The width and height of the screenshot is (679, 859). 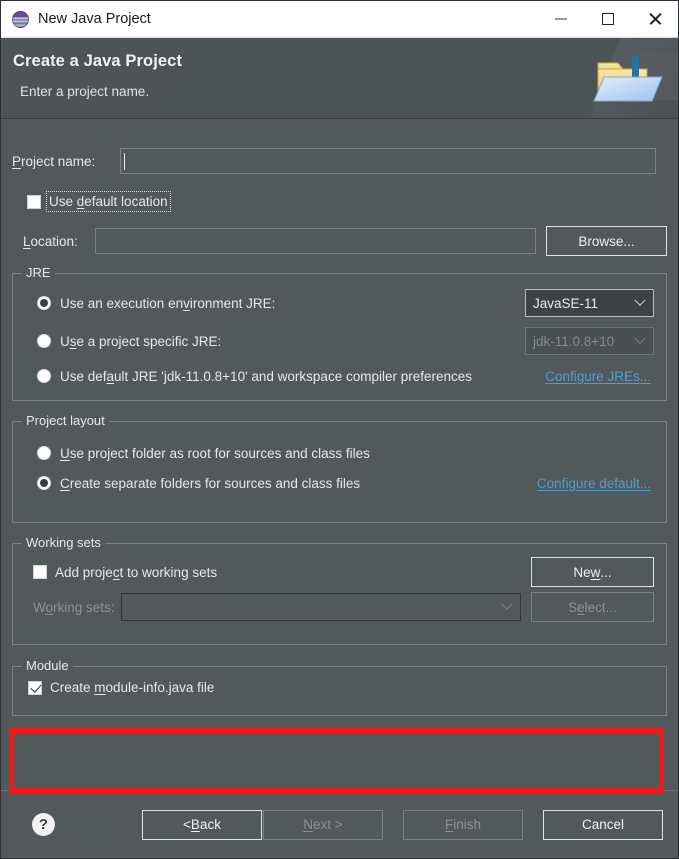 I want to click on location-label: Location:, so click(x=50, y=241).